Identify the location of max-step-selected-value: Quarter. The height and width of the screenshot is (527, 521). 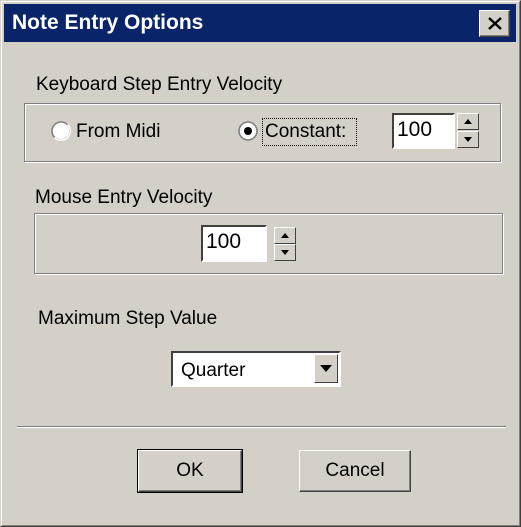
(213, 370).